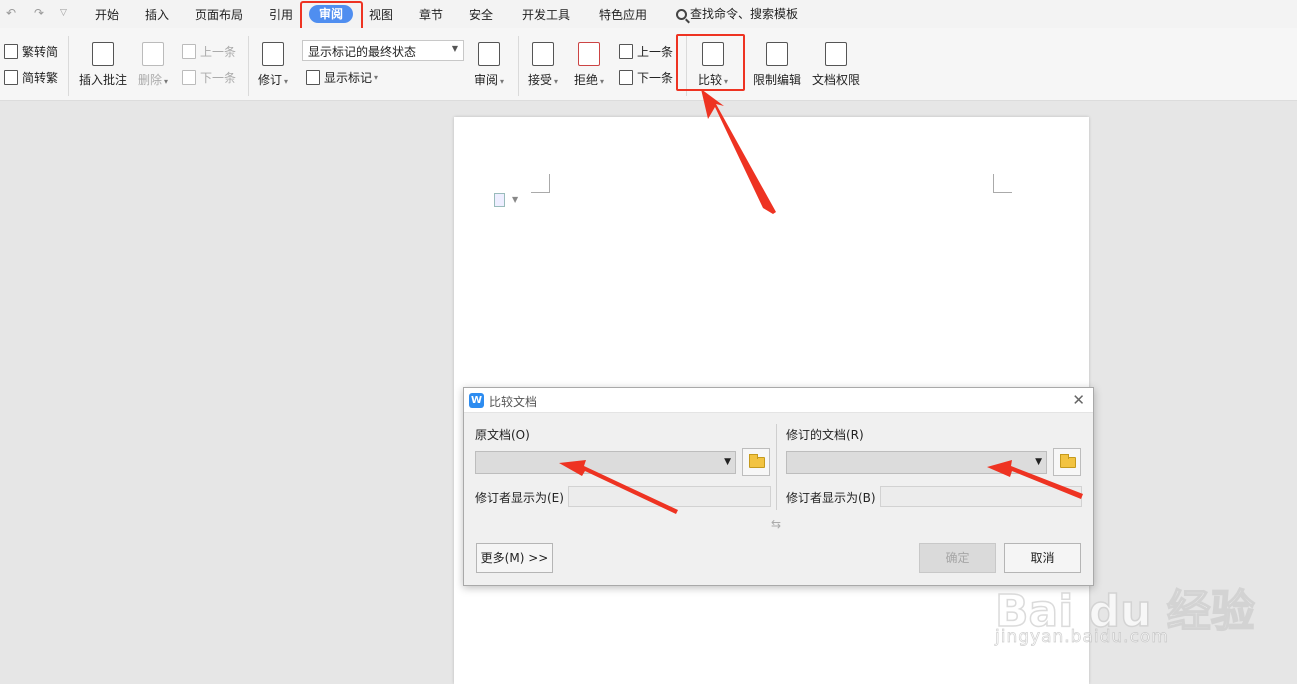 The height and width of the screenshot is (684, 1297). Describe the element at coordinates (831, 498) in the screenshot. I see `revised-reviewer-label: 修订者显示为(B)` at that location.